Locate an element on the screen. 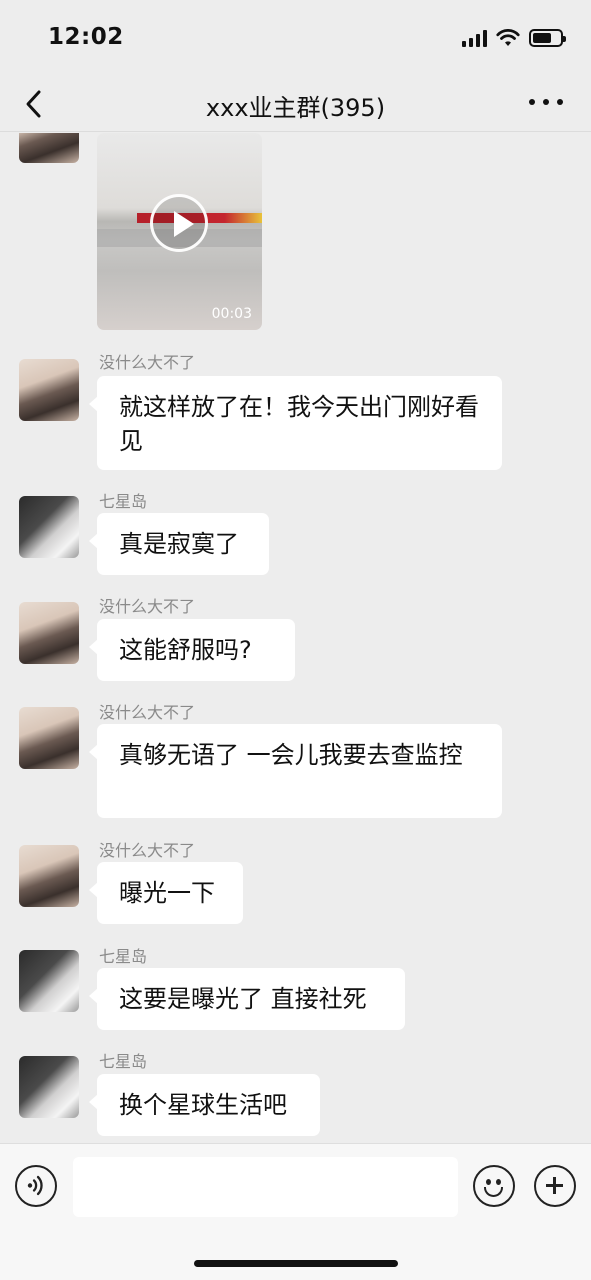 Image resolution: width=591 pixels, height=1280 pixels. message-bubble: 就这样放了在！我今天出门刚好看见 is located at coordinates (295, 423).